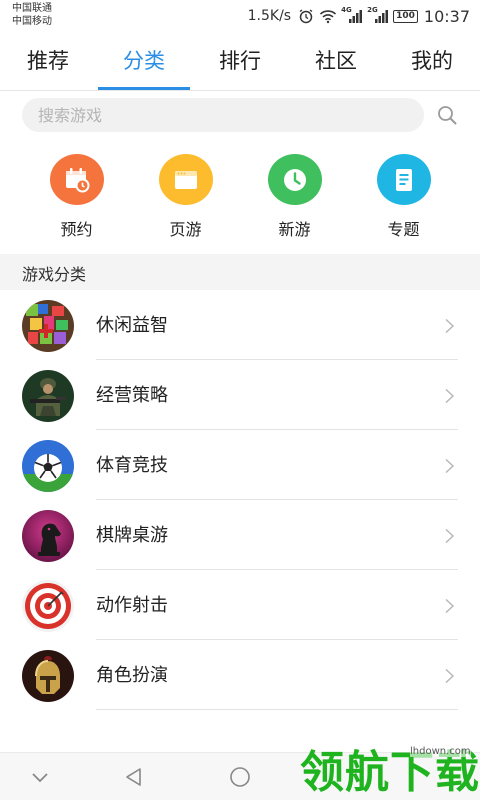 This screenshot has width=480, height=800. I want to click on category-label: 角色扮演, so click(132, 675).